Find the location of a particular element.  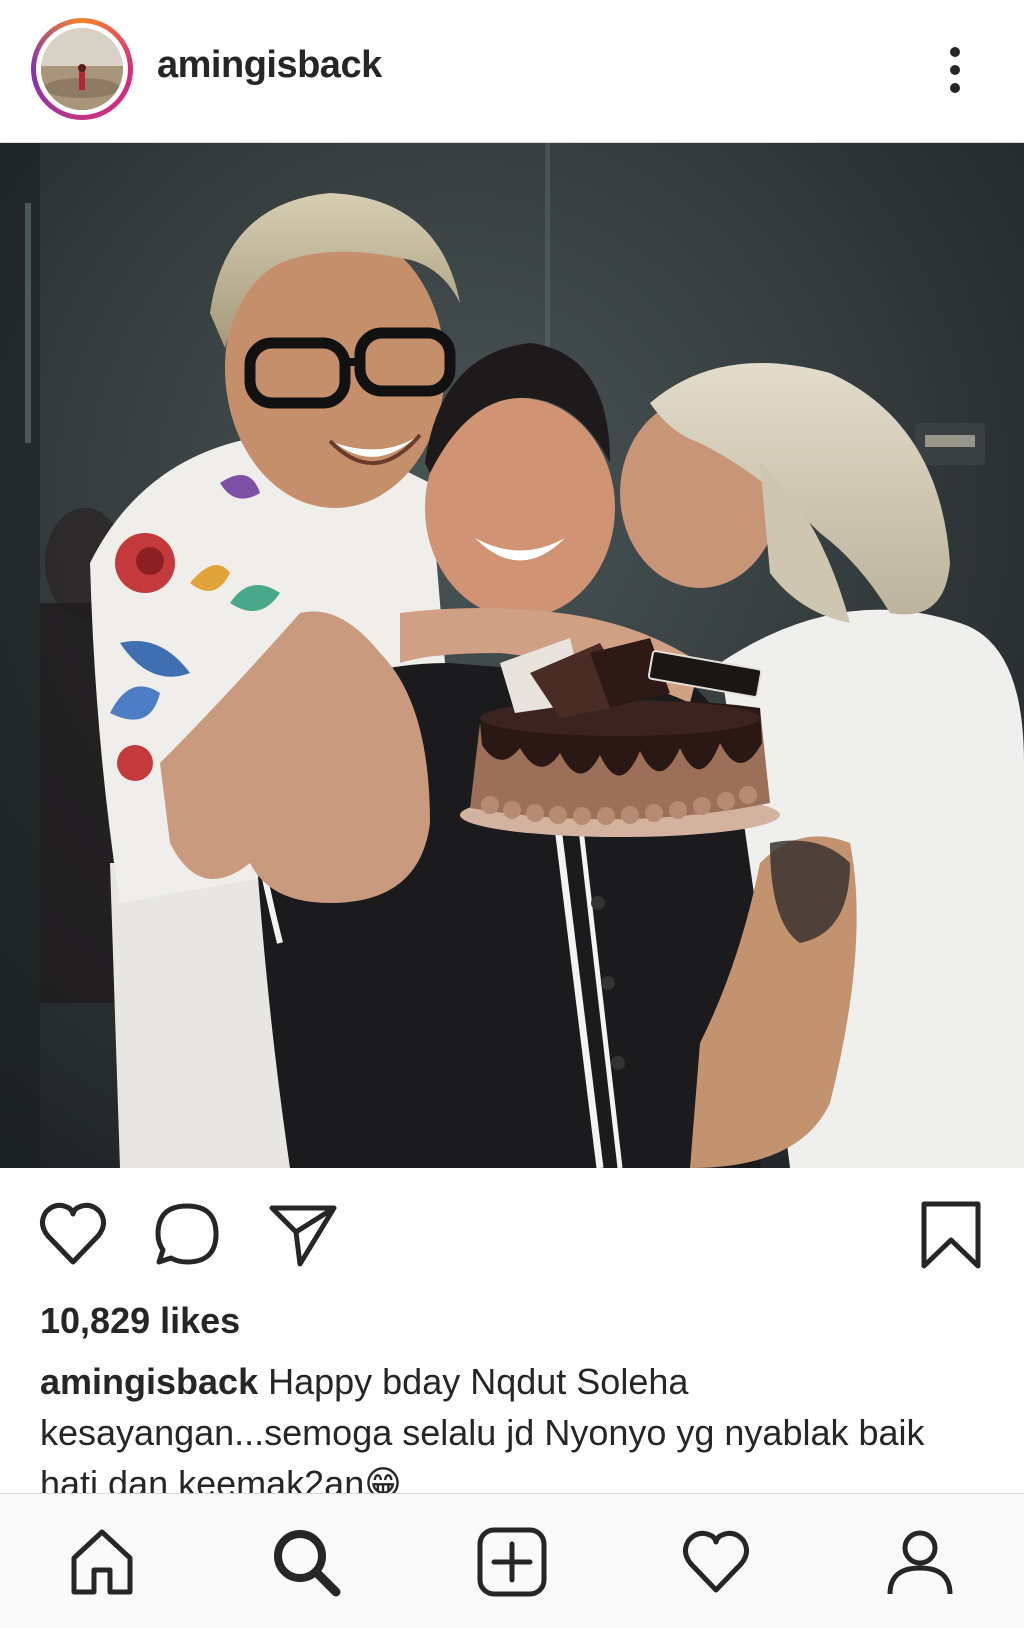

more-options-button is located at coordinates (955, 70).